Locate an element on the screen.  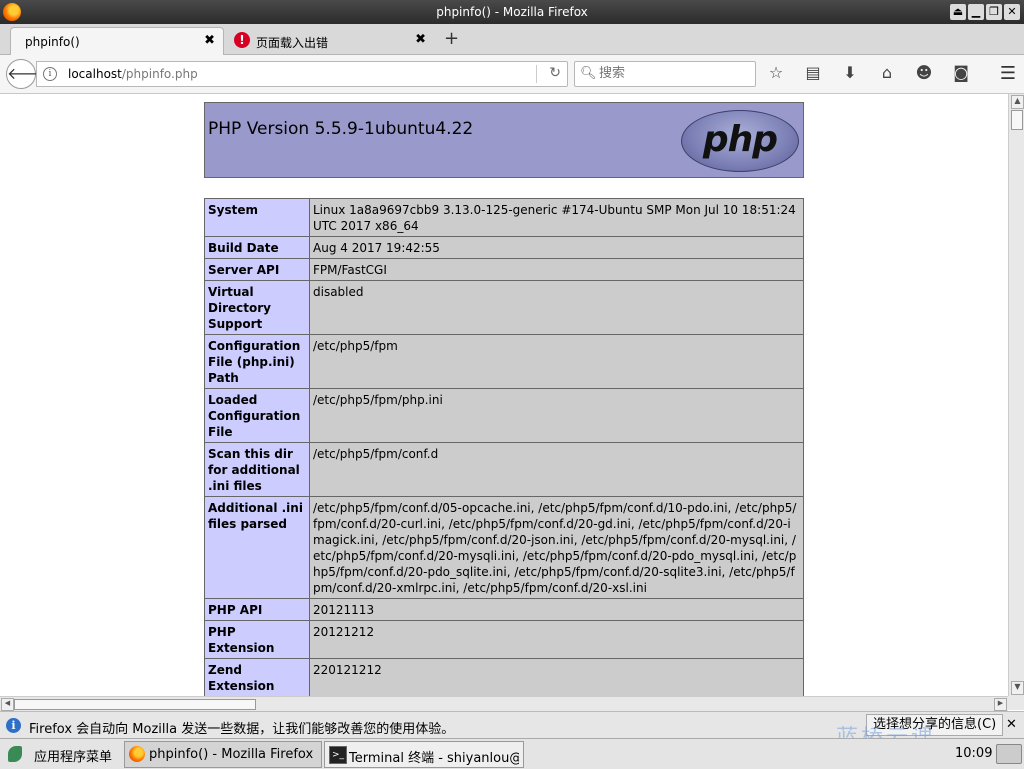
info-key: System is located at coordinates (257, 217).